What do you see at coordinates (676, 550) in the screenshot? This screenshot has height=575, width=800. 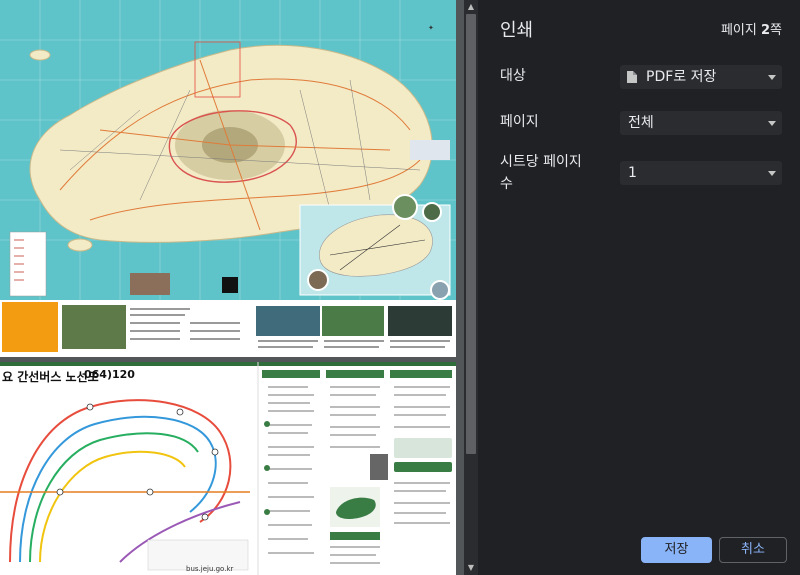 I see `save-button: 저장` at bounding box center [676, 550].